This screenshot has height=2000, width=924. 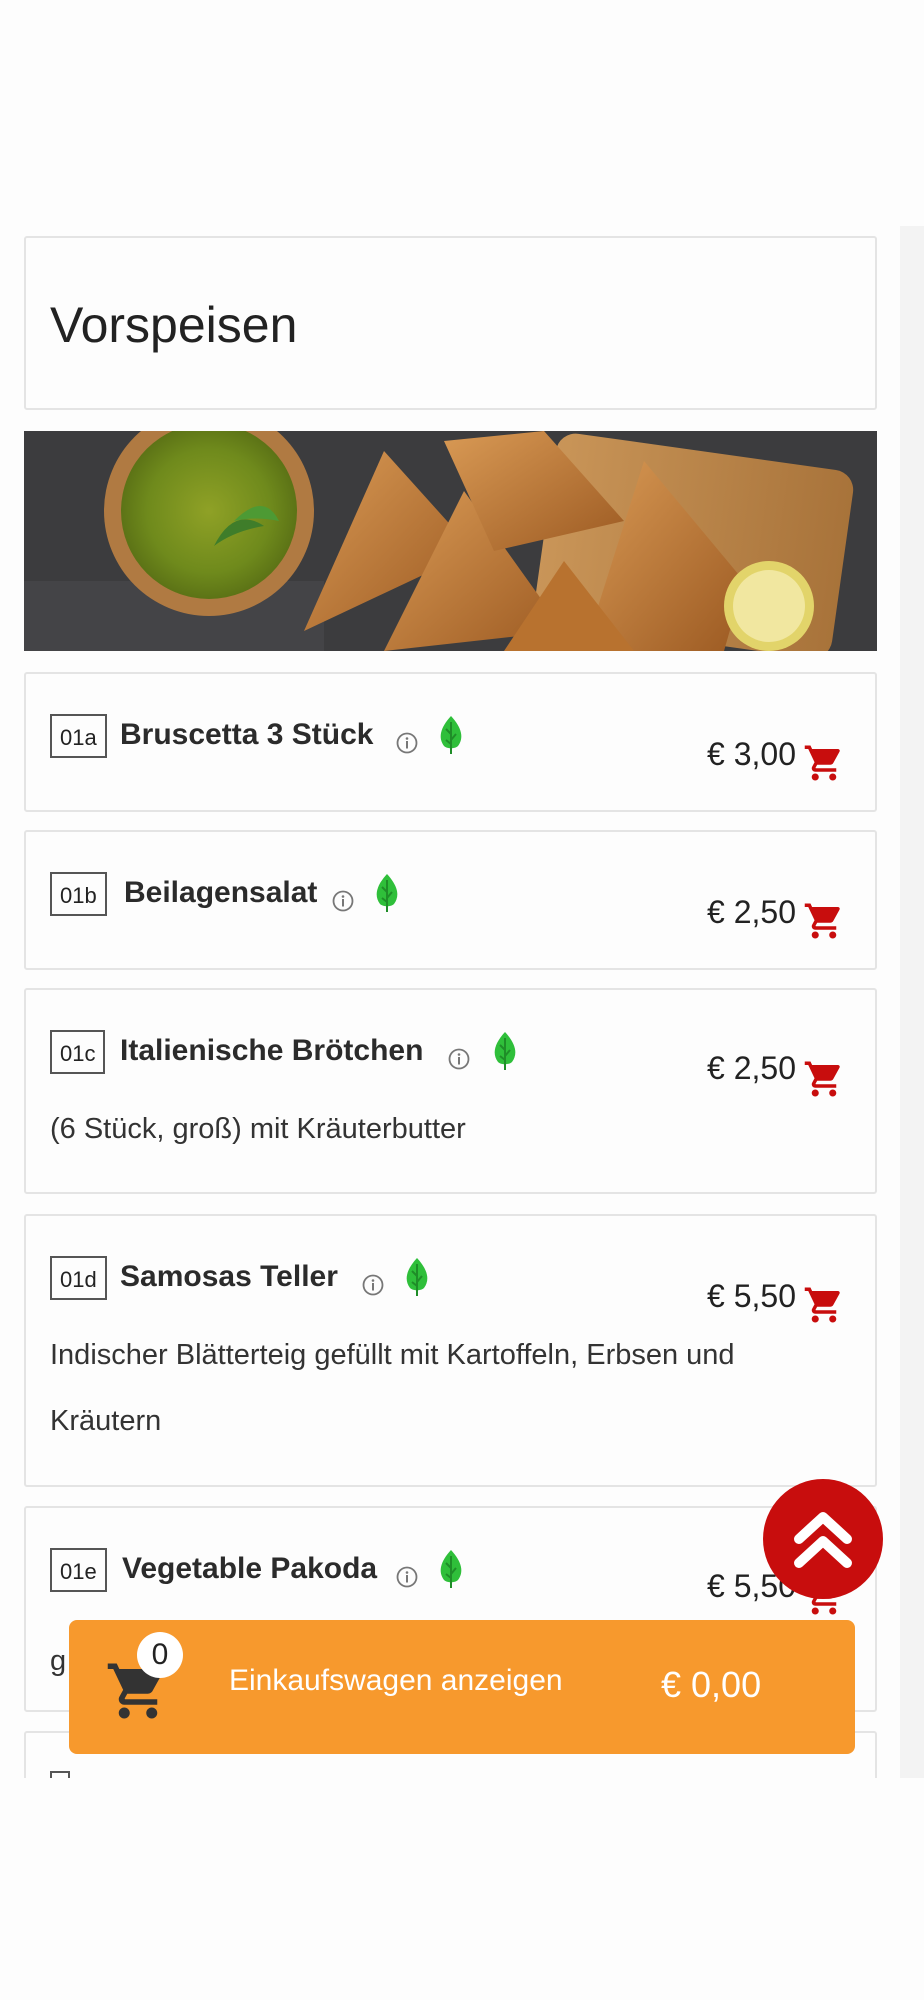 What do you see at coordinates (396, 1680) in the screenshot?
I see `cart-label: Einkaufswagen anzeigen` at bounding box center [396, 1680].